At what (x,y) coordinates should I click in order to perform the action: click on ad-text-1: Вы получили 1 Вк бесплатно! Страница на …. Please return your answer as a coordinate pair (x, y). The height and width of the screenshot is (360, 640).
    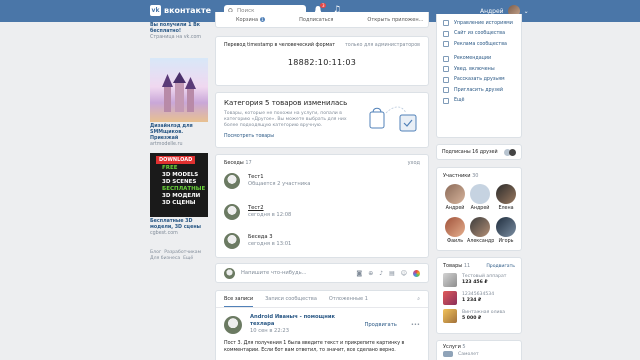
    Looking at the image, I should click on (179, 31).